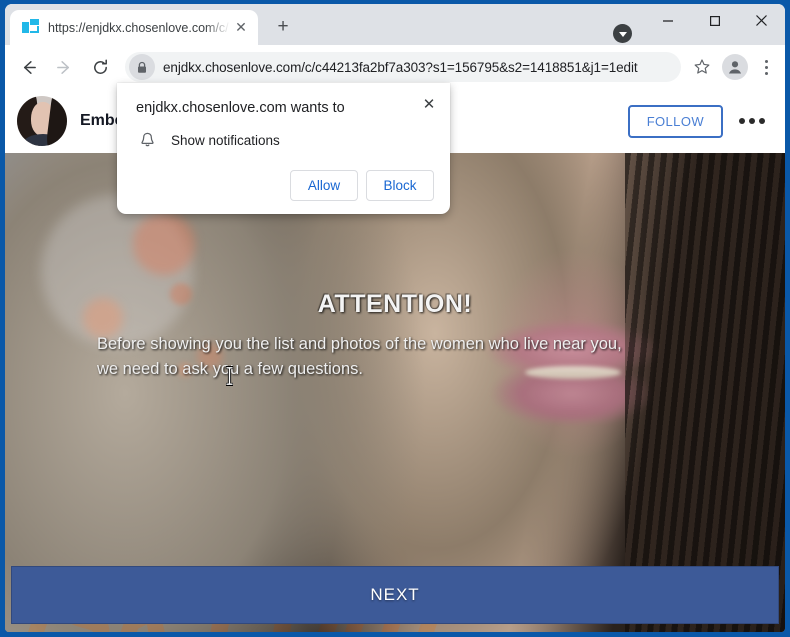 The image size is (790, 637). I want to click on permission-actions: Allow Block, so click(285, 181).